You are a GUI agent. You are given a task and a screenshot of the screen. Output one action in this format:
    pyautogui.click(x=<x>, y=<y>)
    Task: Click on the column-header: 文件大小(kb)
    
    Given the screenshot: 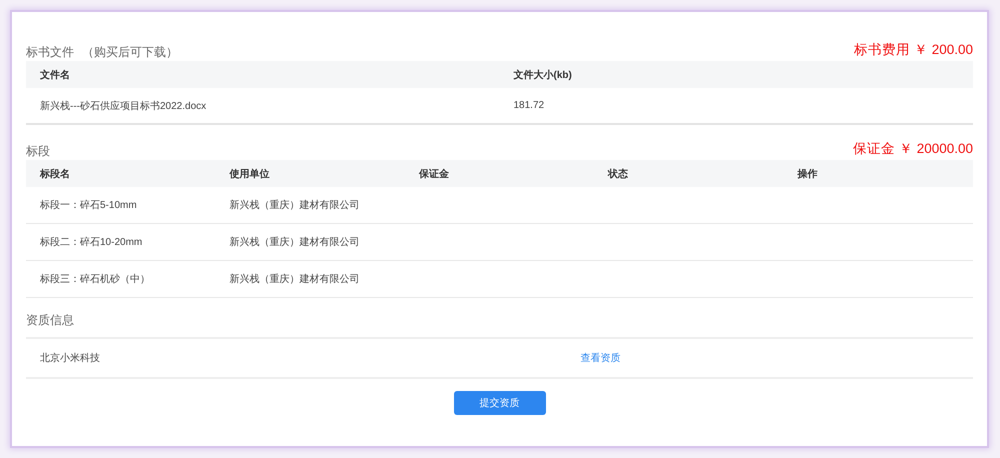 What is the action you would take?
    pyautogui.click(x=542, y=75)
    